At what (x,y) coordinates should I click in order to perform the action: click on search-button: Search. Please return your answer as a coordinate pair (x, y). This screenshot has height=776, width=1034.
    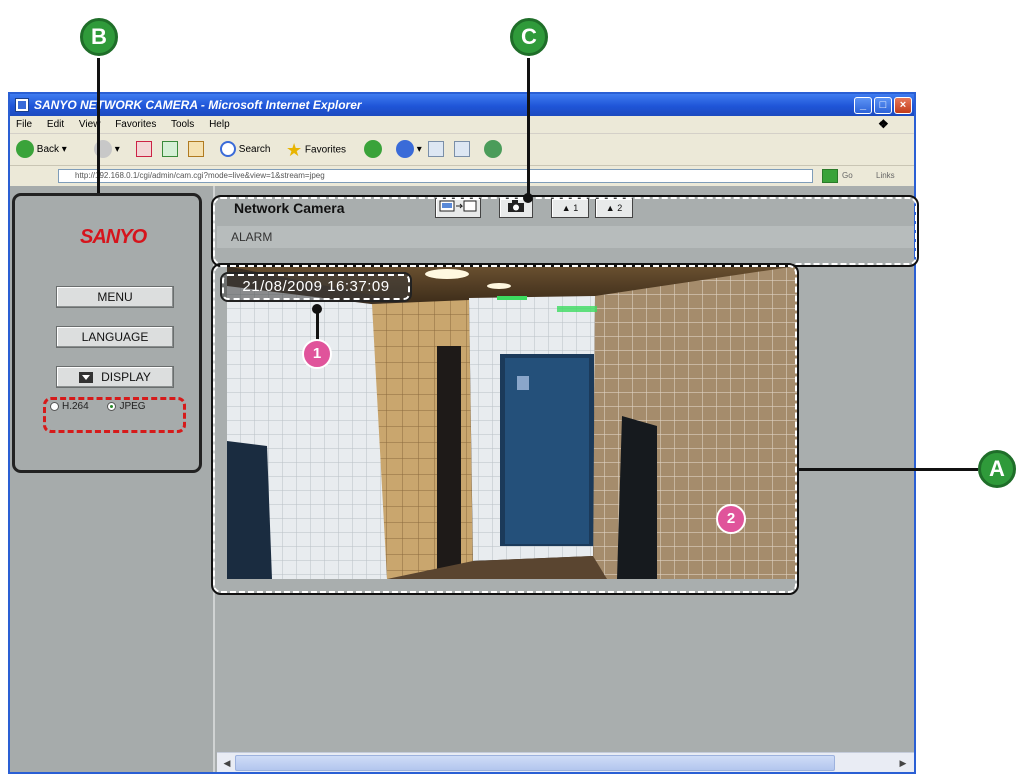
    Looking at the image, I should click on (245, 150).